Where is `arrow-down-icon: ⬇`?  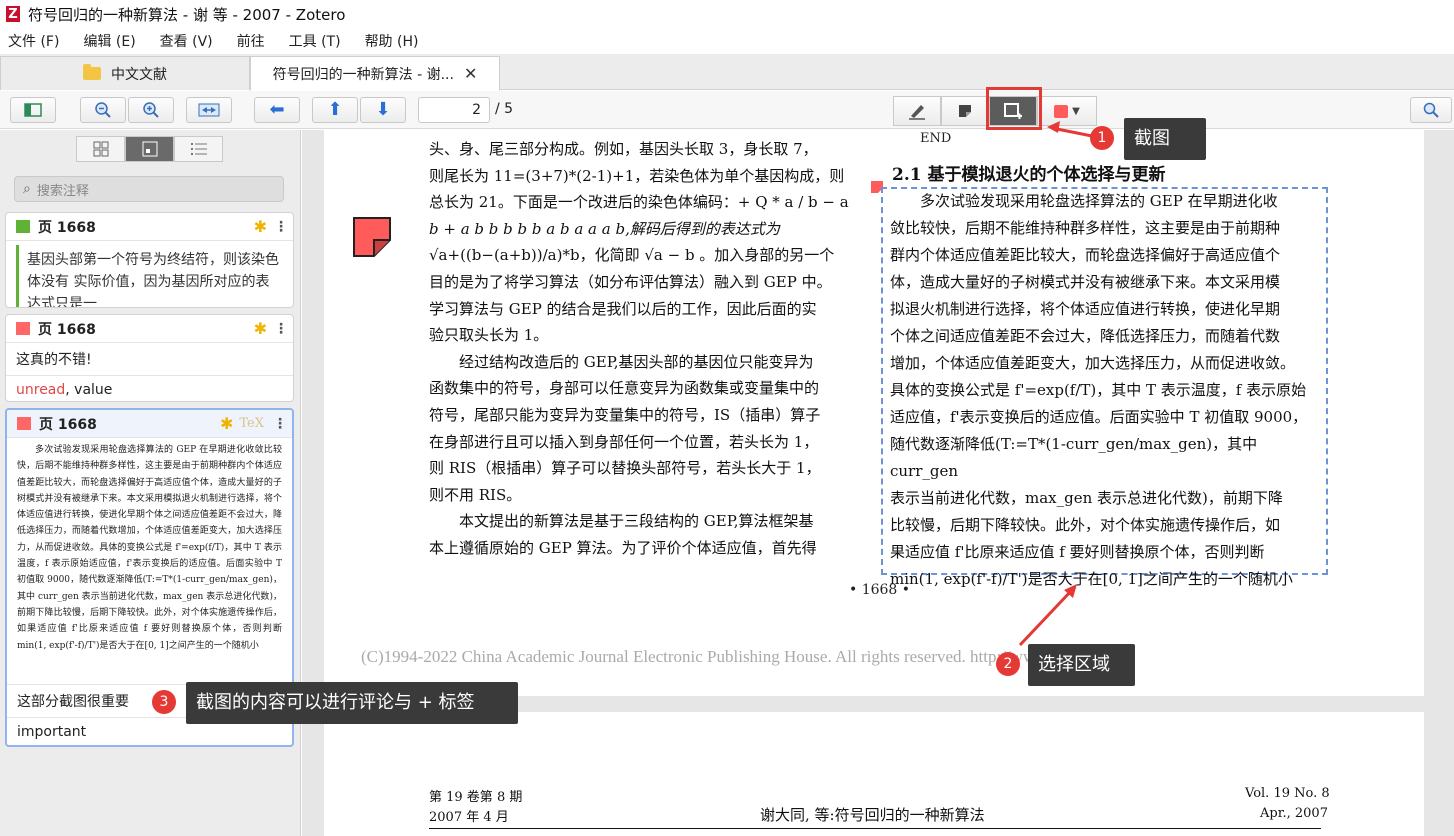 arrow-down-icon: ⬇ is located at coordinates (383, 109).